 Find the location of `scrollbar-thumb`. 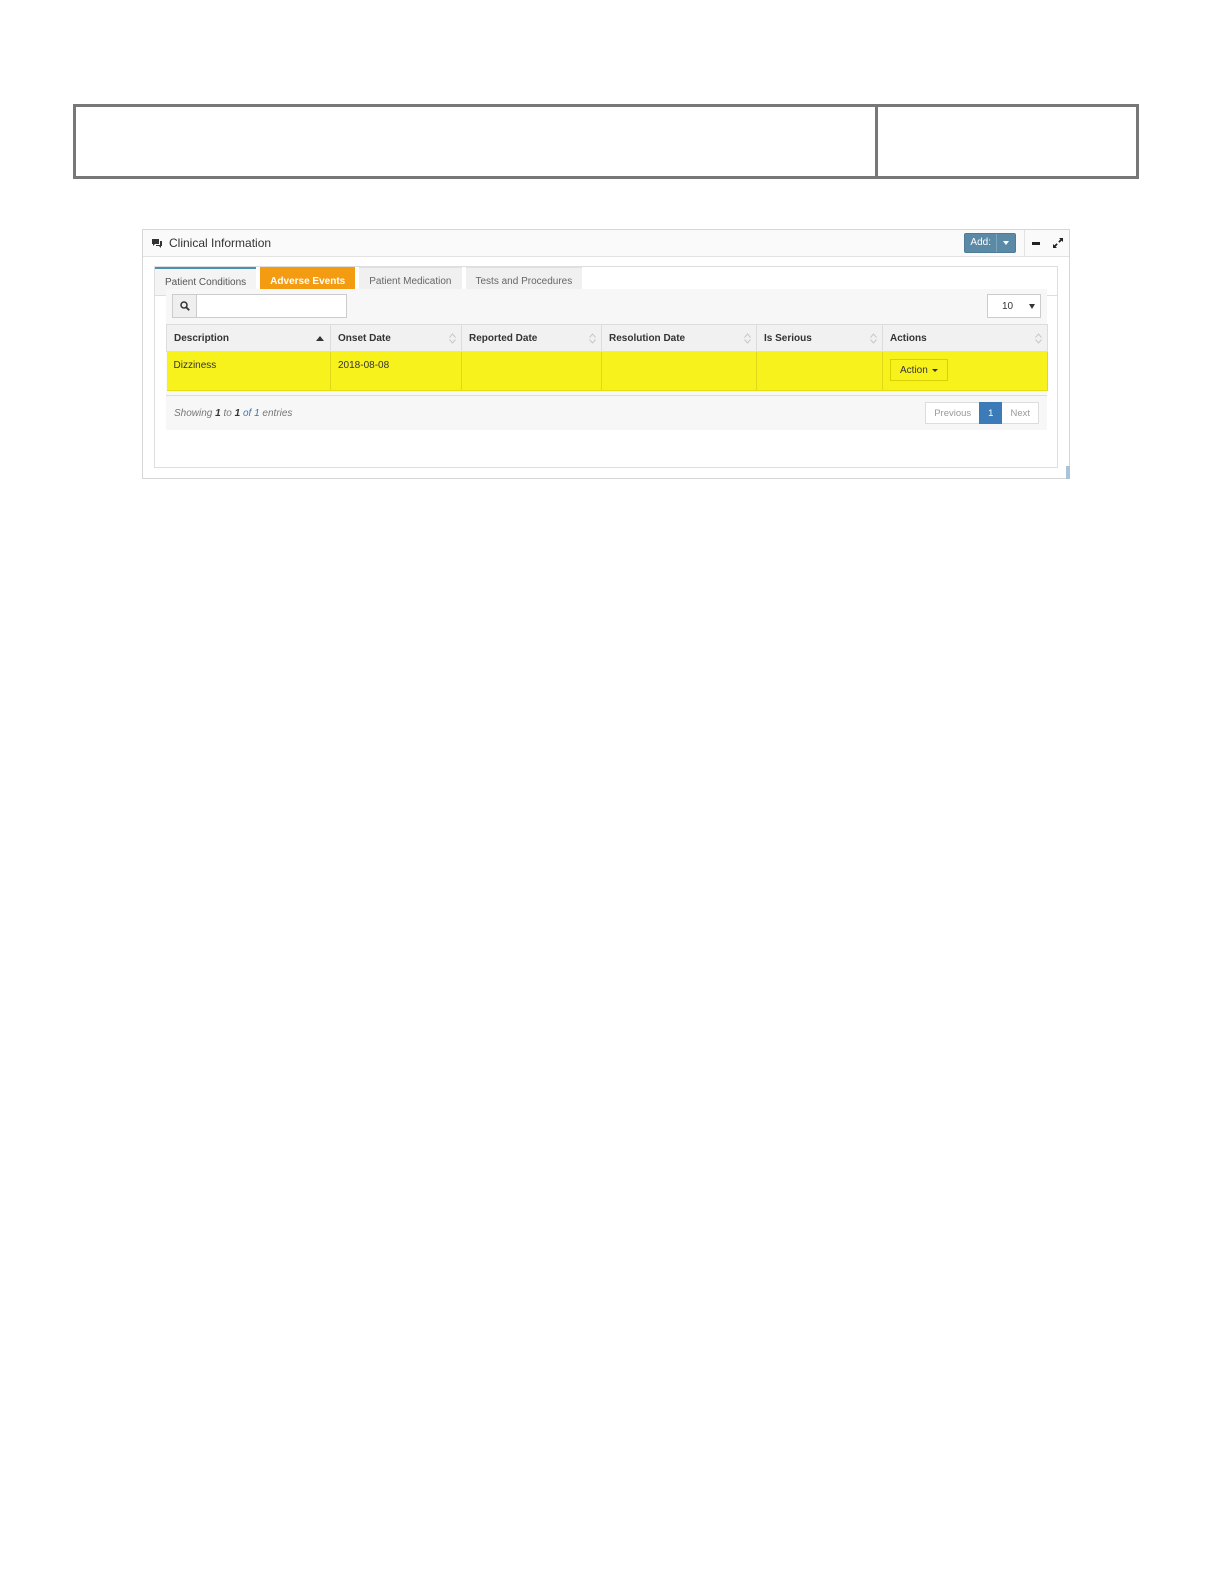

scrollbar-thumb is located at coordinates (1068, 472).